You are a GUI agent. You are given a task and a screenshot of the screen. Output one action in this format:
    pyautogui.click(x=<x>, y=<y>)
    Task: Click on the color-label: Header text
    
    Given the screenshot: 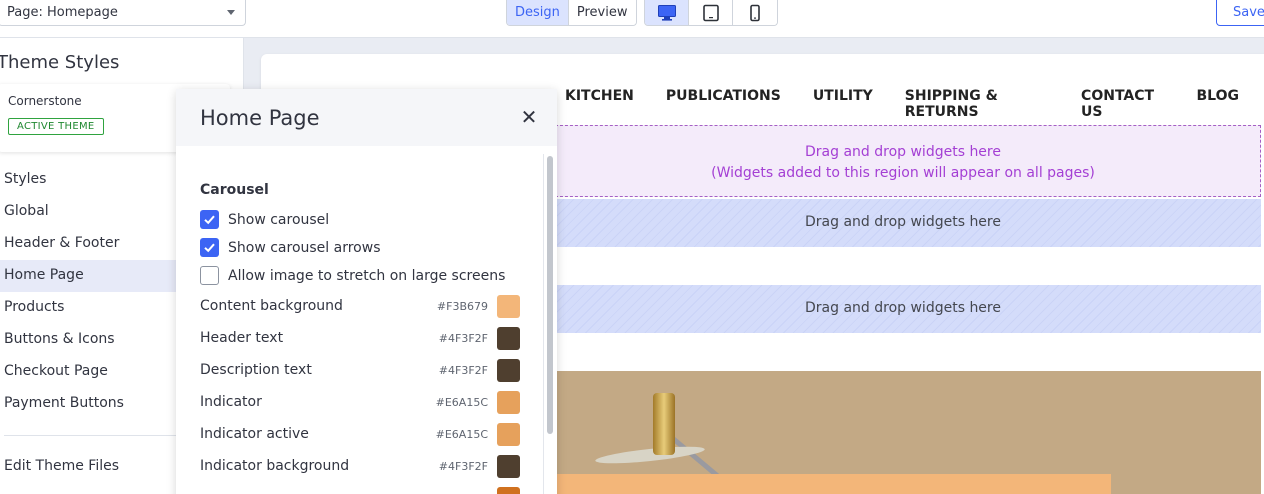 What is the action you would take?
    pyautogui.click(x=242, y=338)
    